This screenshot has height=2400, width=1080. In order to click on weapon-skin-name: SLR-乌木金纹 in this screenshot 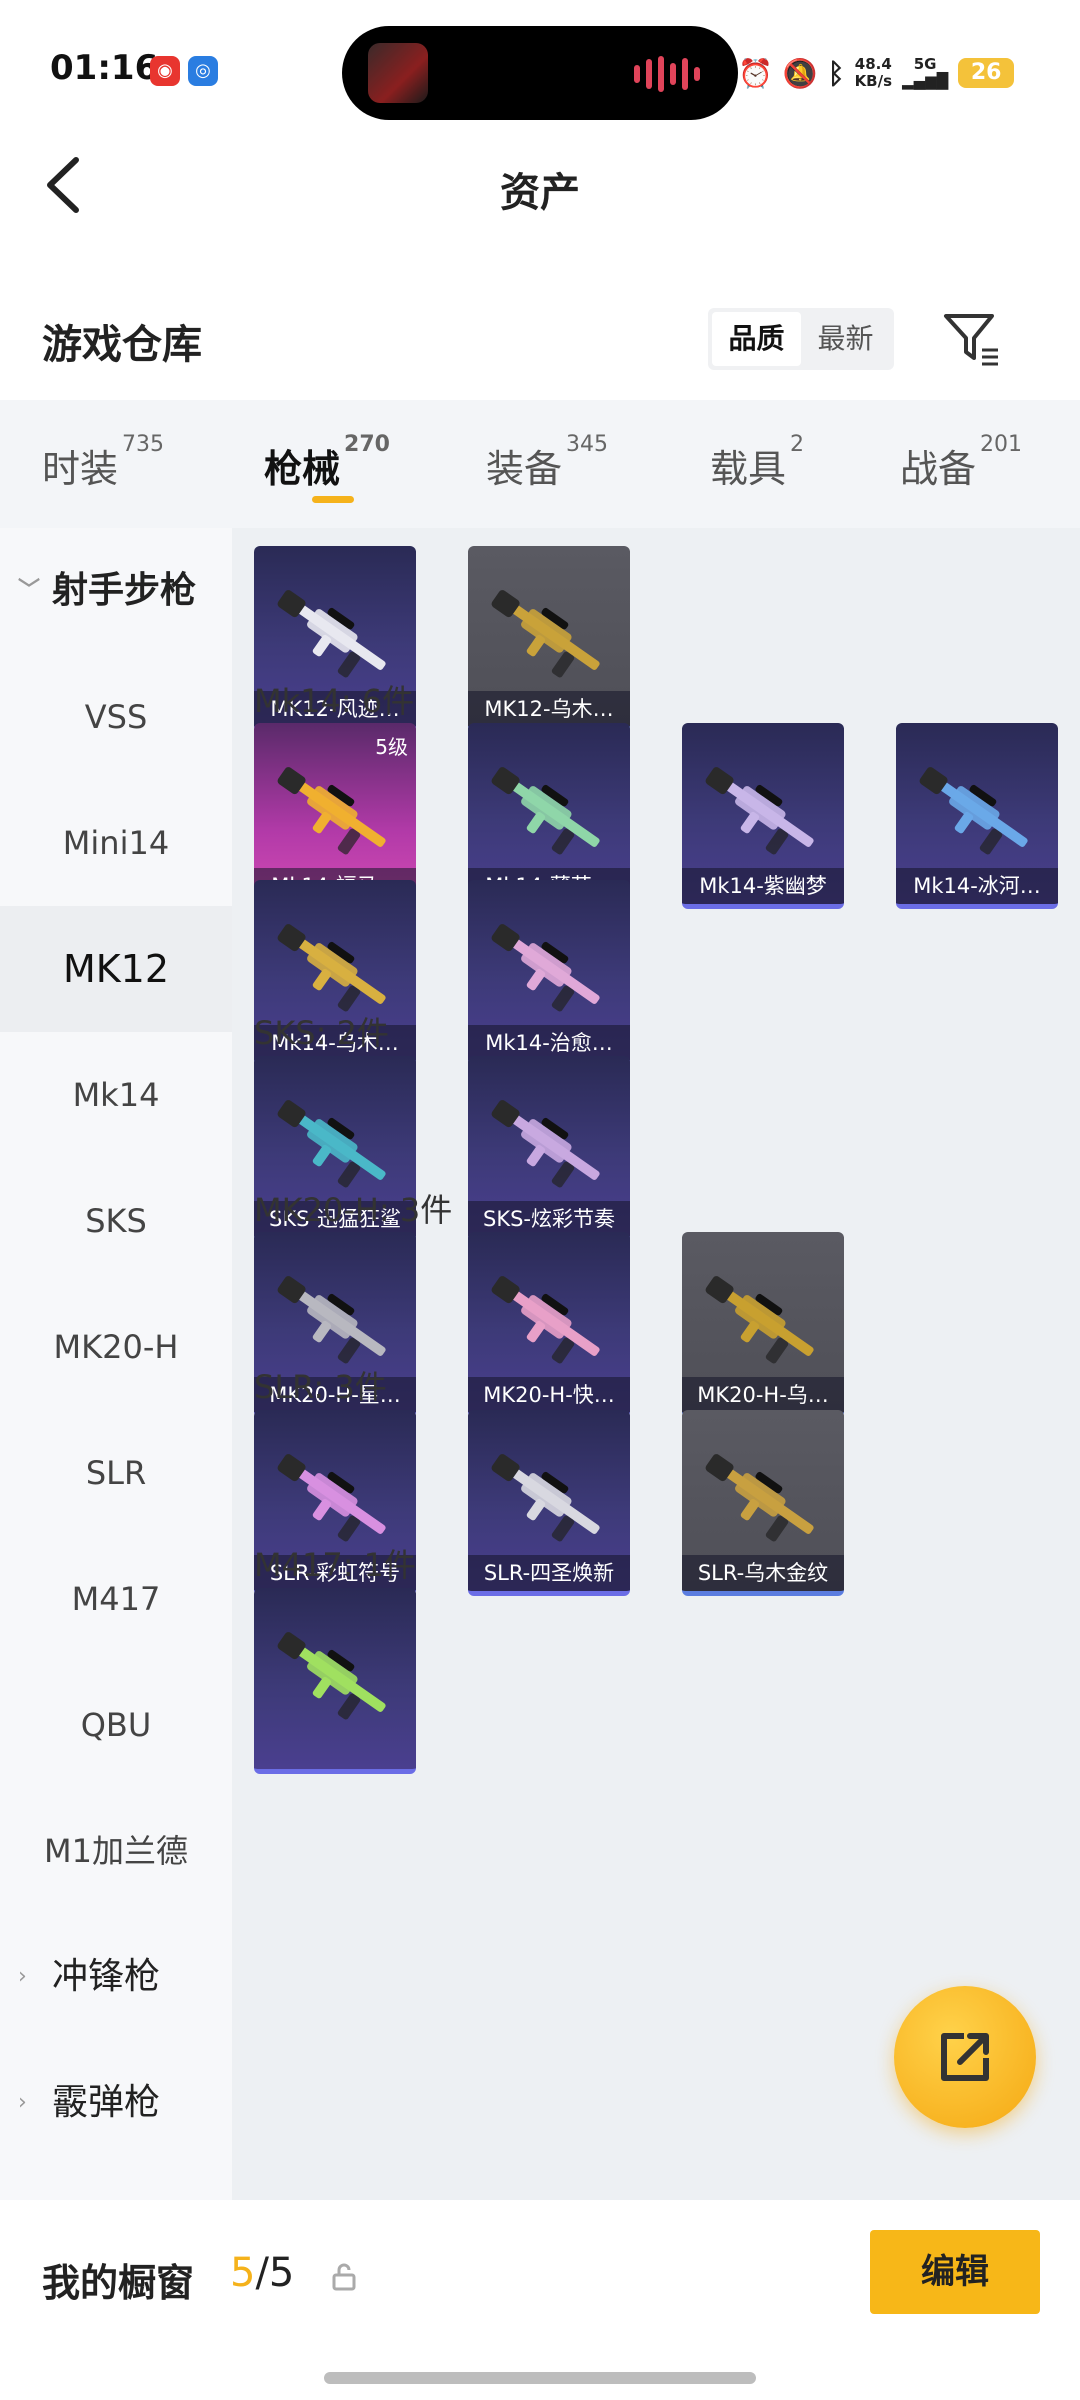, I will do `click(763, 1573)`.